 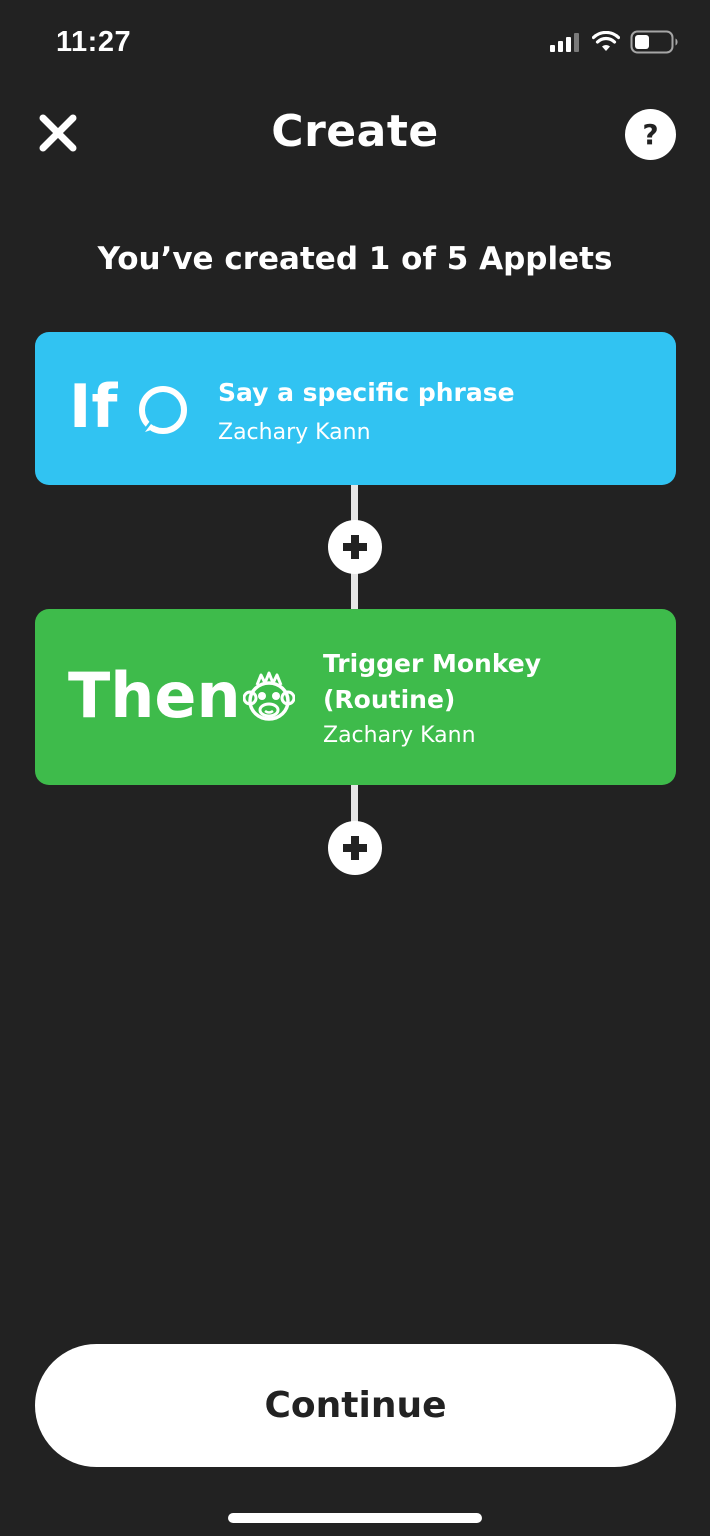 I want to click on action-account: Zachary Kann, so click(x=399, y=735).